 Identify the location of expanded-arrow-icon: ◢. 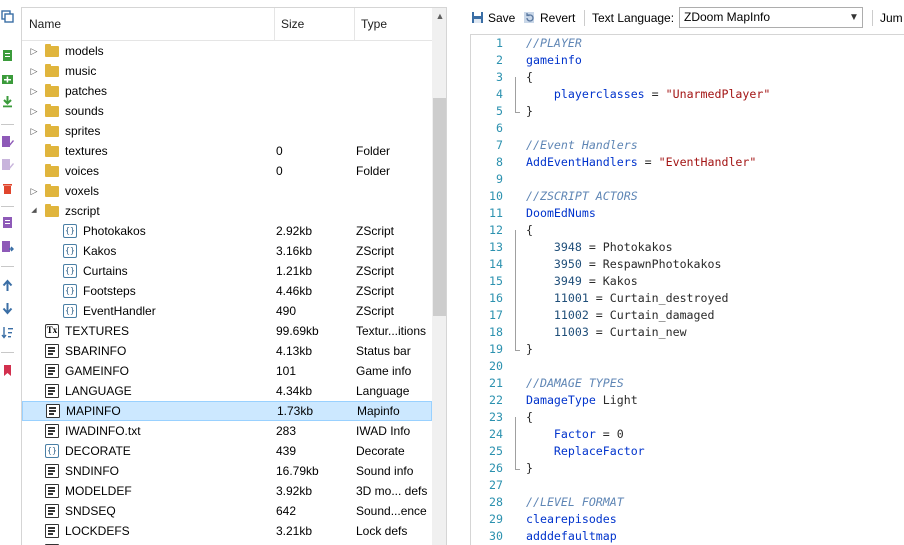
(34, 211).